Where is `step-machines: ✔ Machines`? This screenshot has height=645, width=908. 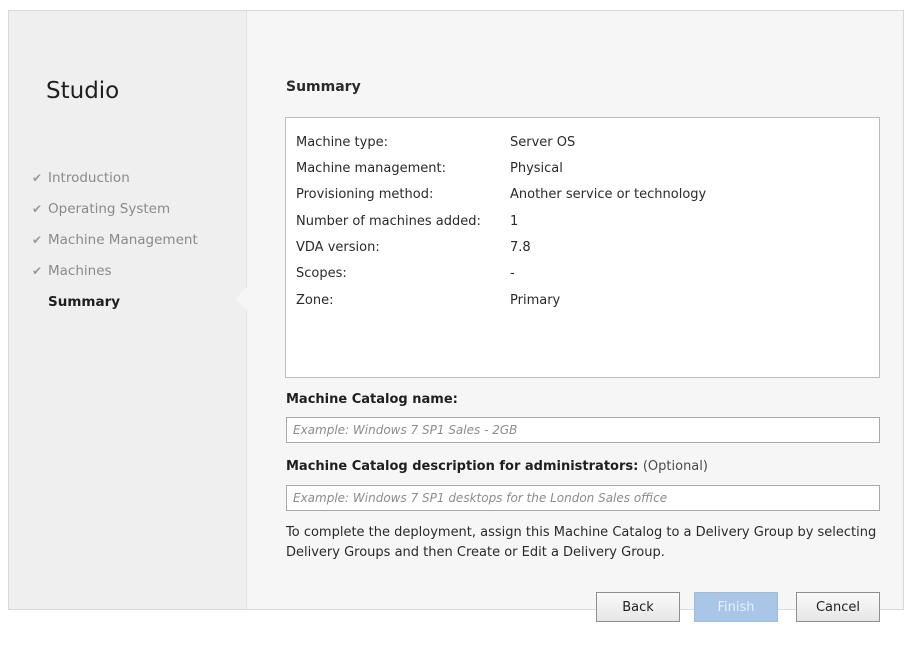 step-machines: ✔ Machines is located at coordinates (115, 276).